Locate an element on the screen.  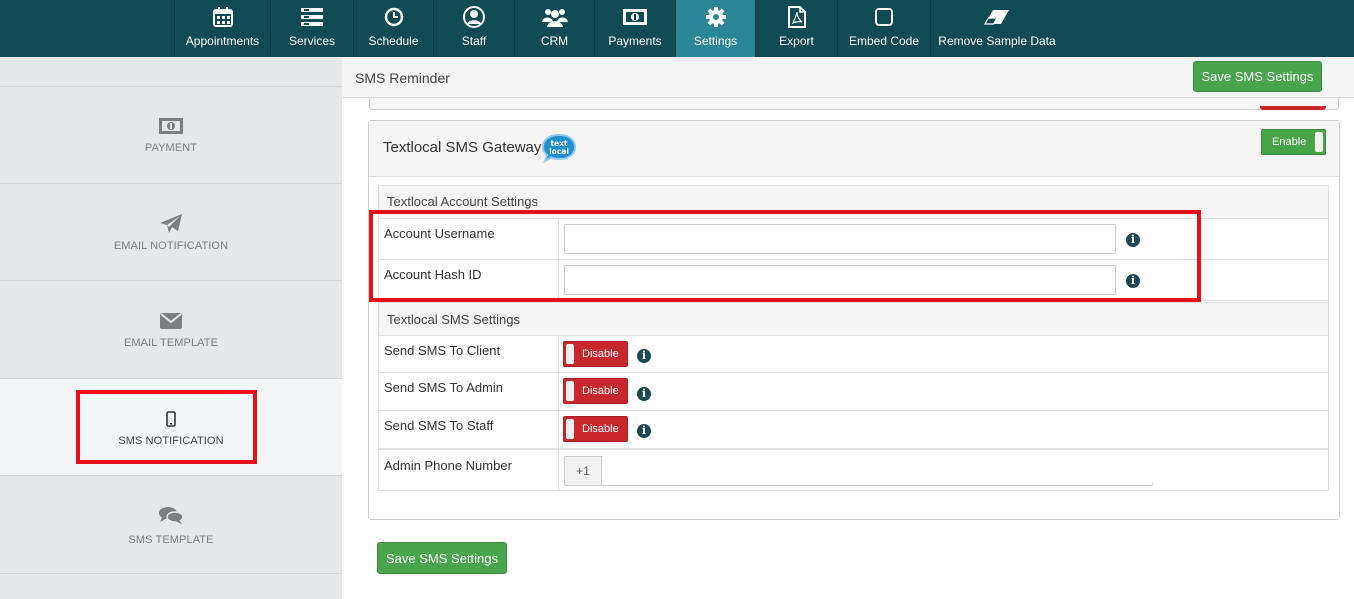
sidebar-item-label: EMAIL TEMPLATE is located at coordinates (171, 343).